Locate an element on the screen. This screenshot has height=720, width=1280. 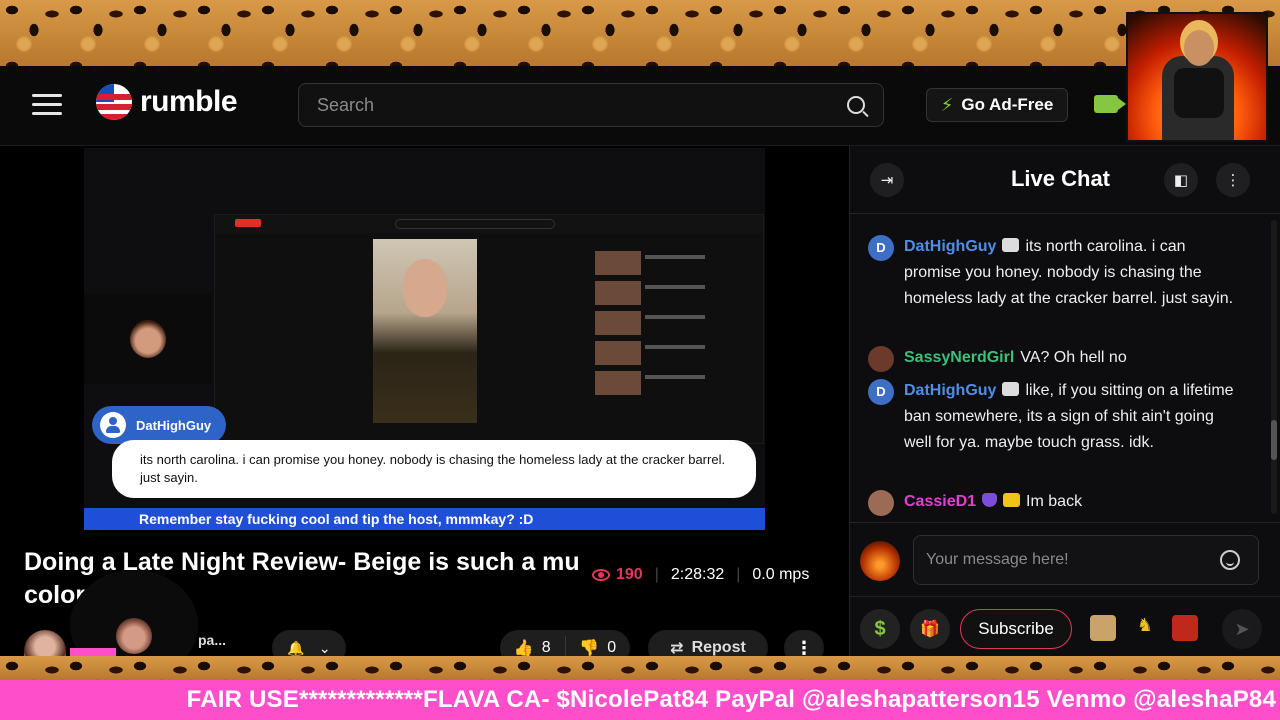
chat-message: CassieD1 Im back is located at coordinates (1053, 502).